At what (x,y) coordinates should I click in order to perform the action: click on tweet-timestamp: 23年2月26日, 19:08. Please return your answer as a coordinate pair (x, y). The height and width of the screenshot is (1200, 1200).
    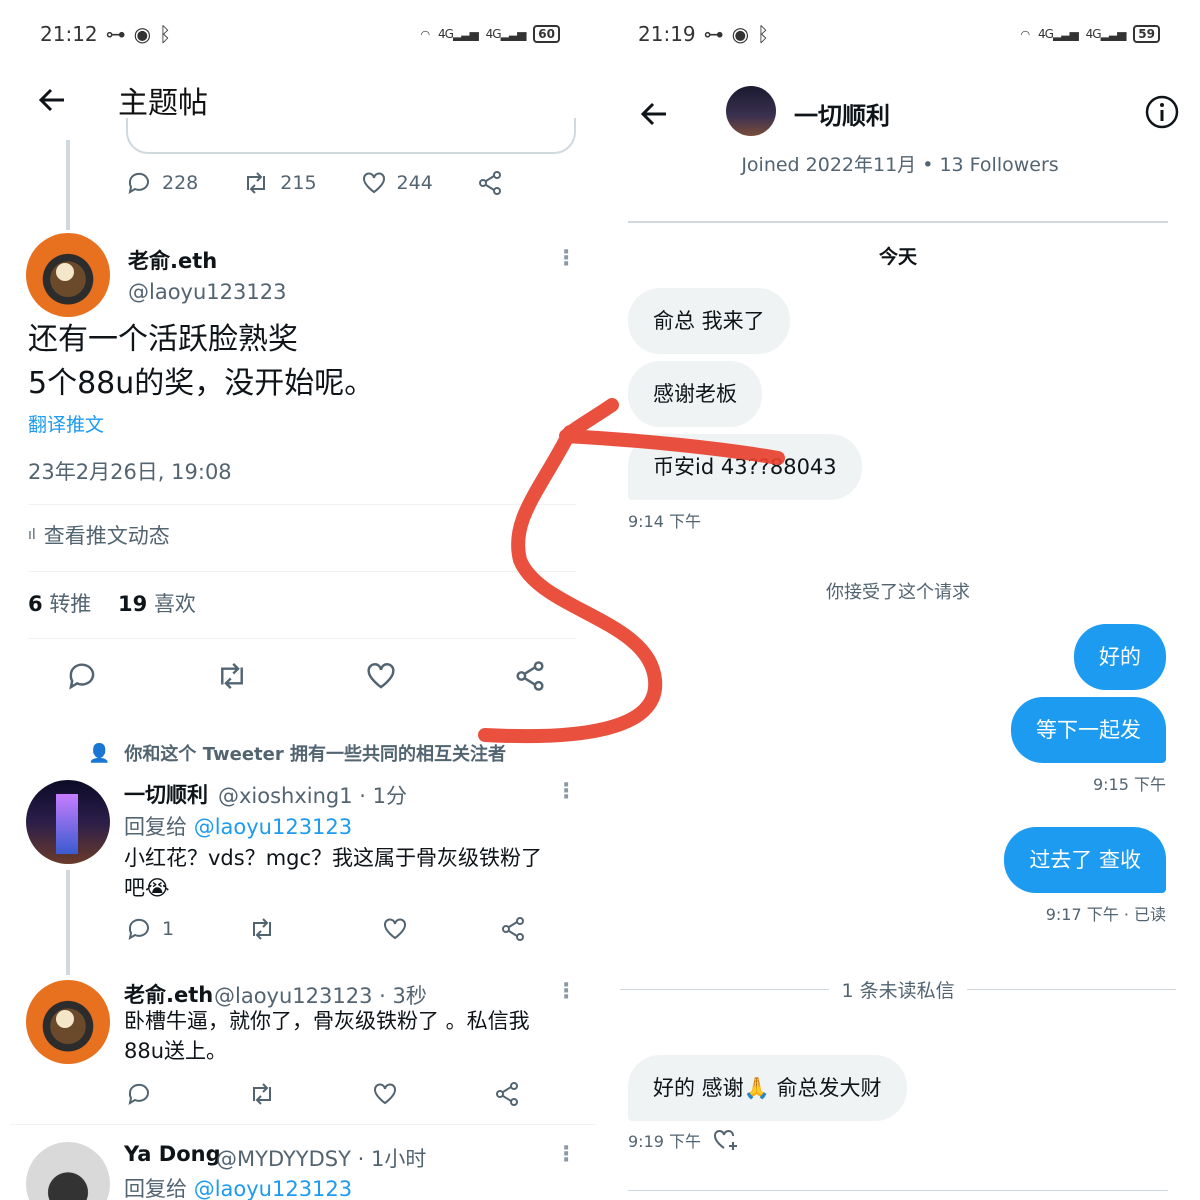
    Looking at the image, I should click on (130, 471).